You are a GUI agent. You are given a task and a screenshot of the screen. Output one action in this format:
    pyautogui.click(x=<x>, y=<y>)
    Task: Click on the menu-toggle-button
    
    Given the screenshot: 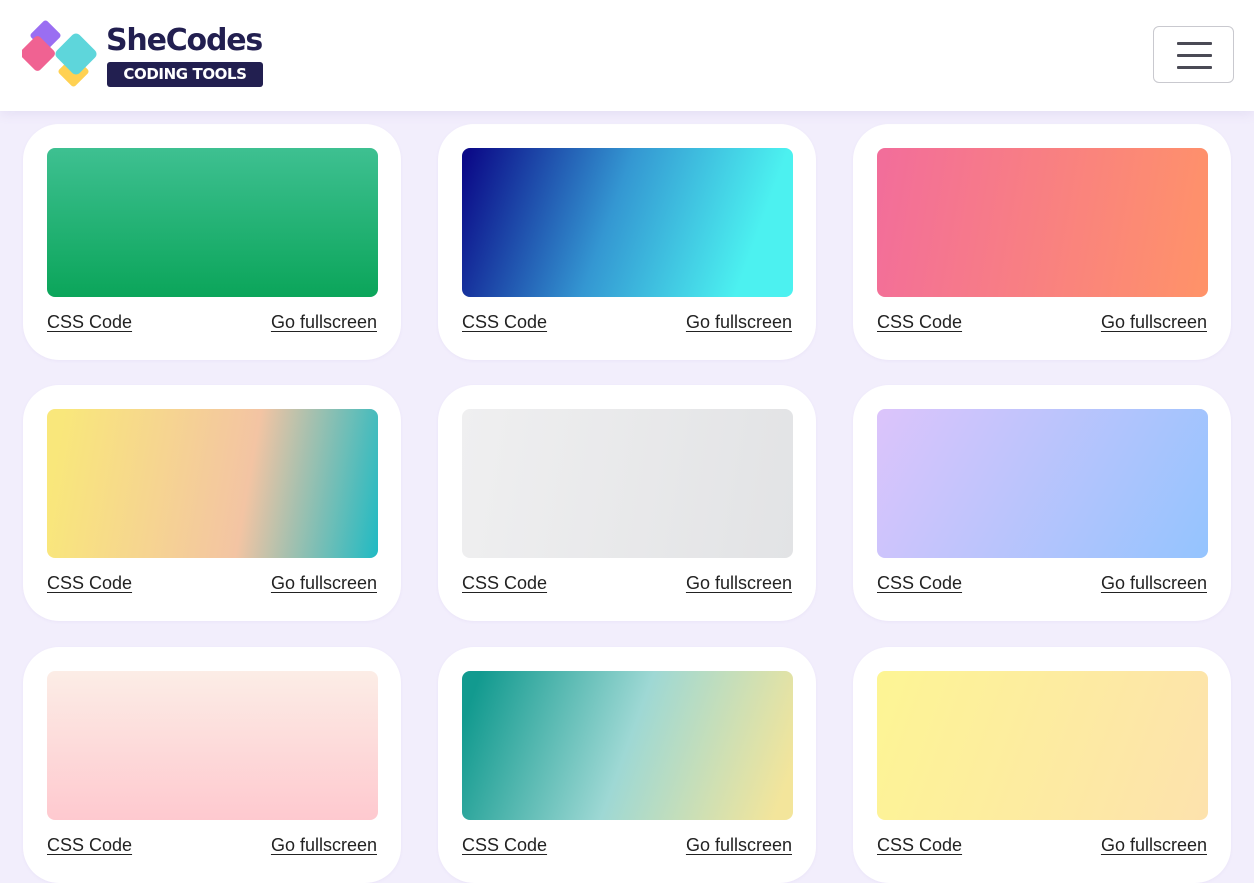 What is the action you would take?
    pyautogui.click(x=1193, y=54)
    